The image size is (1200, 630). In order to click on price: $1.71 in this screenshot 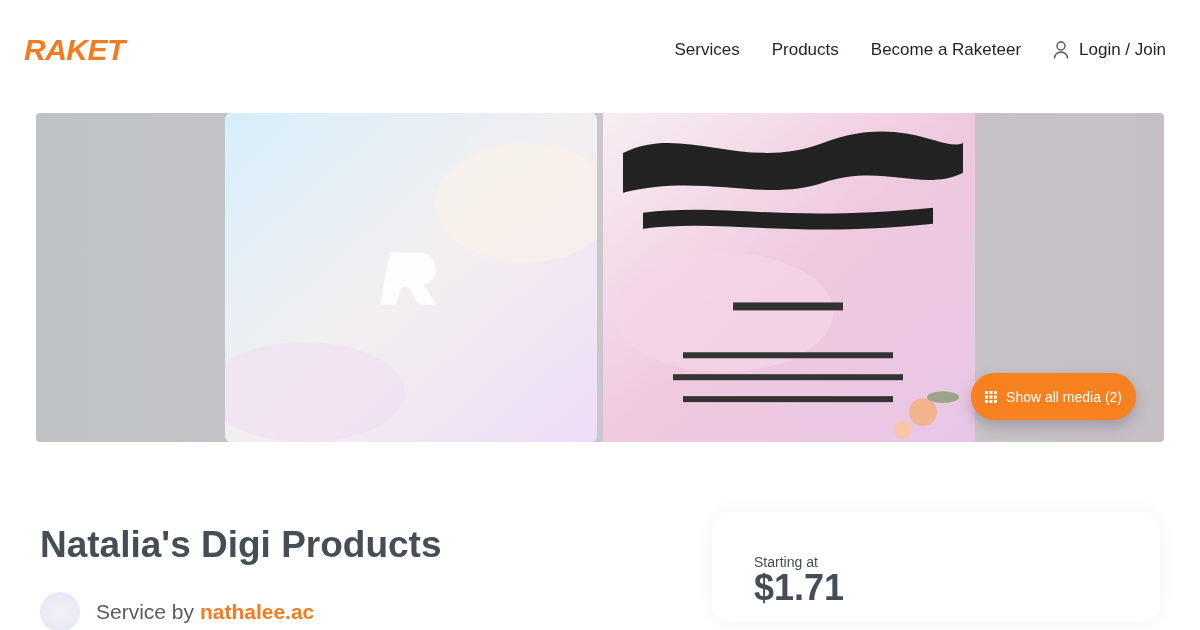, I will do `click(800, 588)`.